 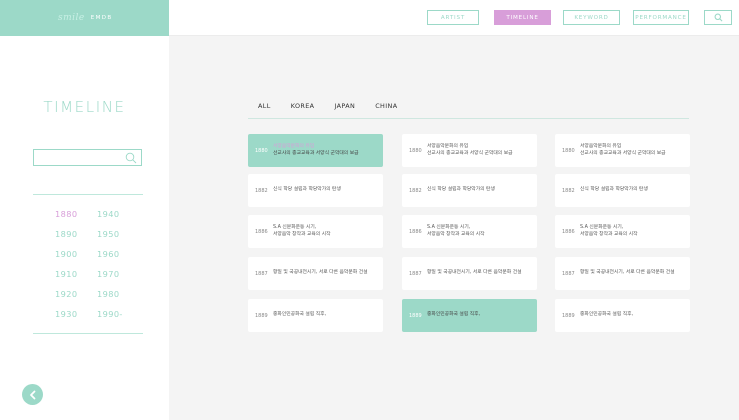 I want to click on tab-japan: JAPAN, so click(x=344, y=106).